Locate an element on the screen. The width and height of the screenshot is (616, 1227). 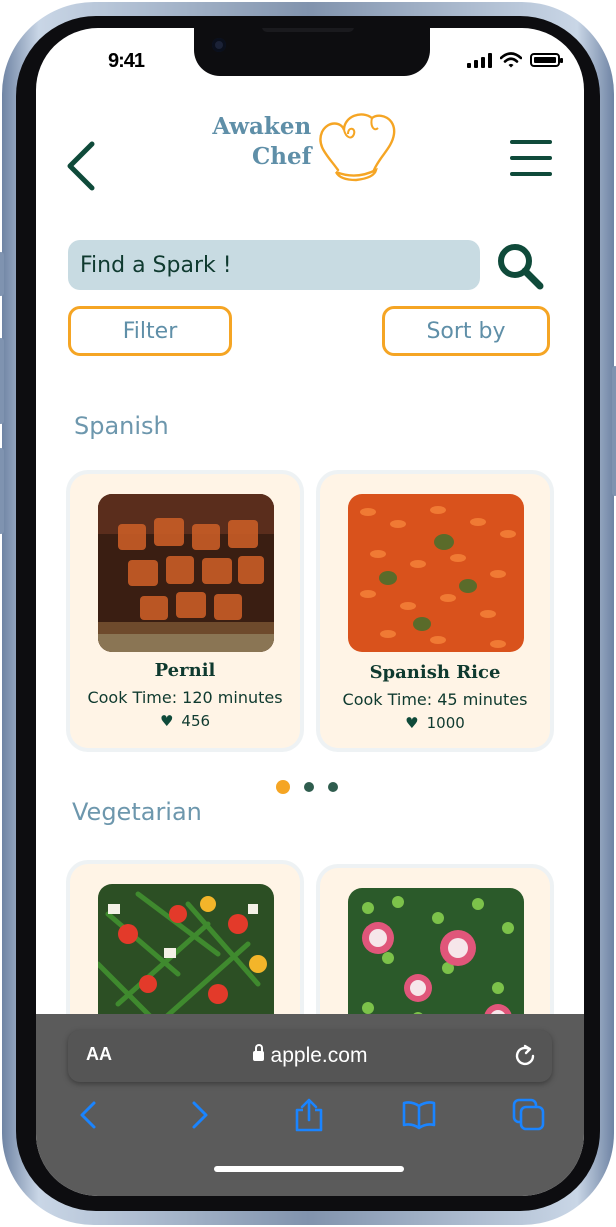
share-icon is located at coordinates (309, 1115).